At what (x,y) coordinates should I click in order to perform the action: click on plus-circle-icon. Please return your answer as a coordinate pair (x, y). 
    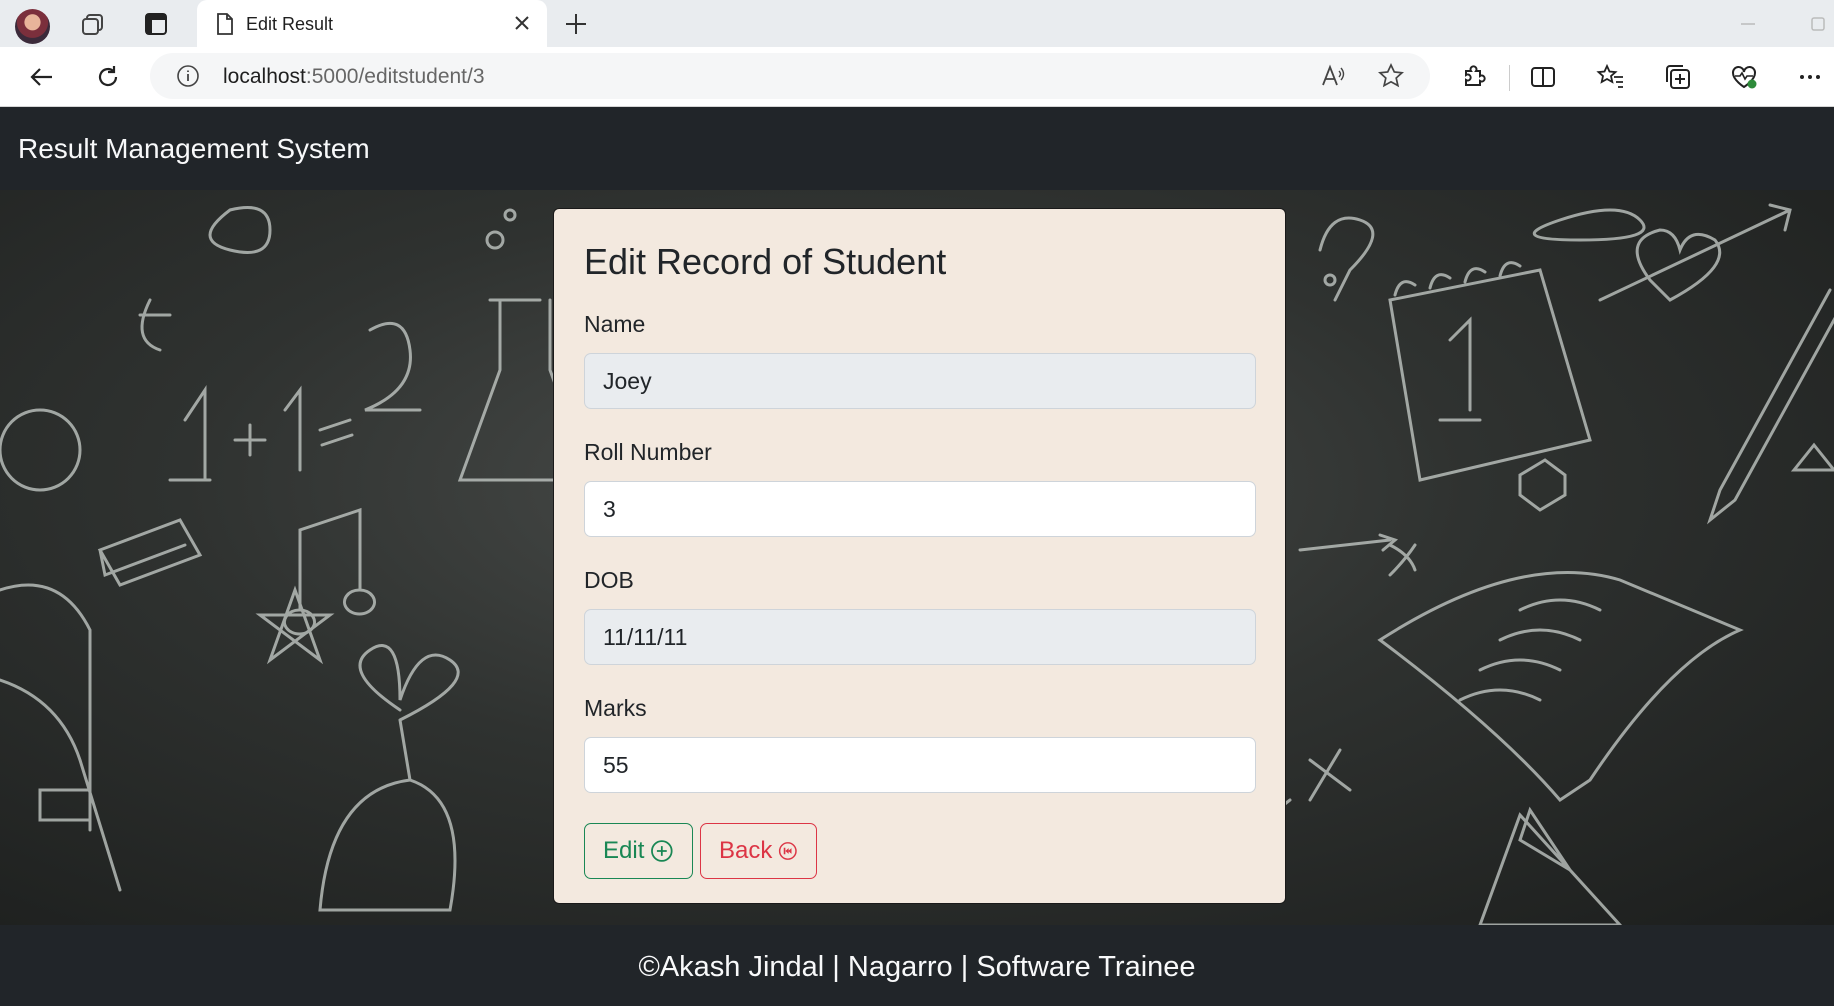
    Looking at the image, I should click on (662, 851).